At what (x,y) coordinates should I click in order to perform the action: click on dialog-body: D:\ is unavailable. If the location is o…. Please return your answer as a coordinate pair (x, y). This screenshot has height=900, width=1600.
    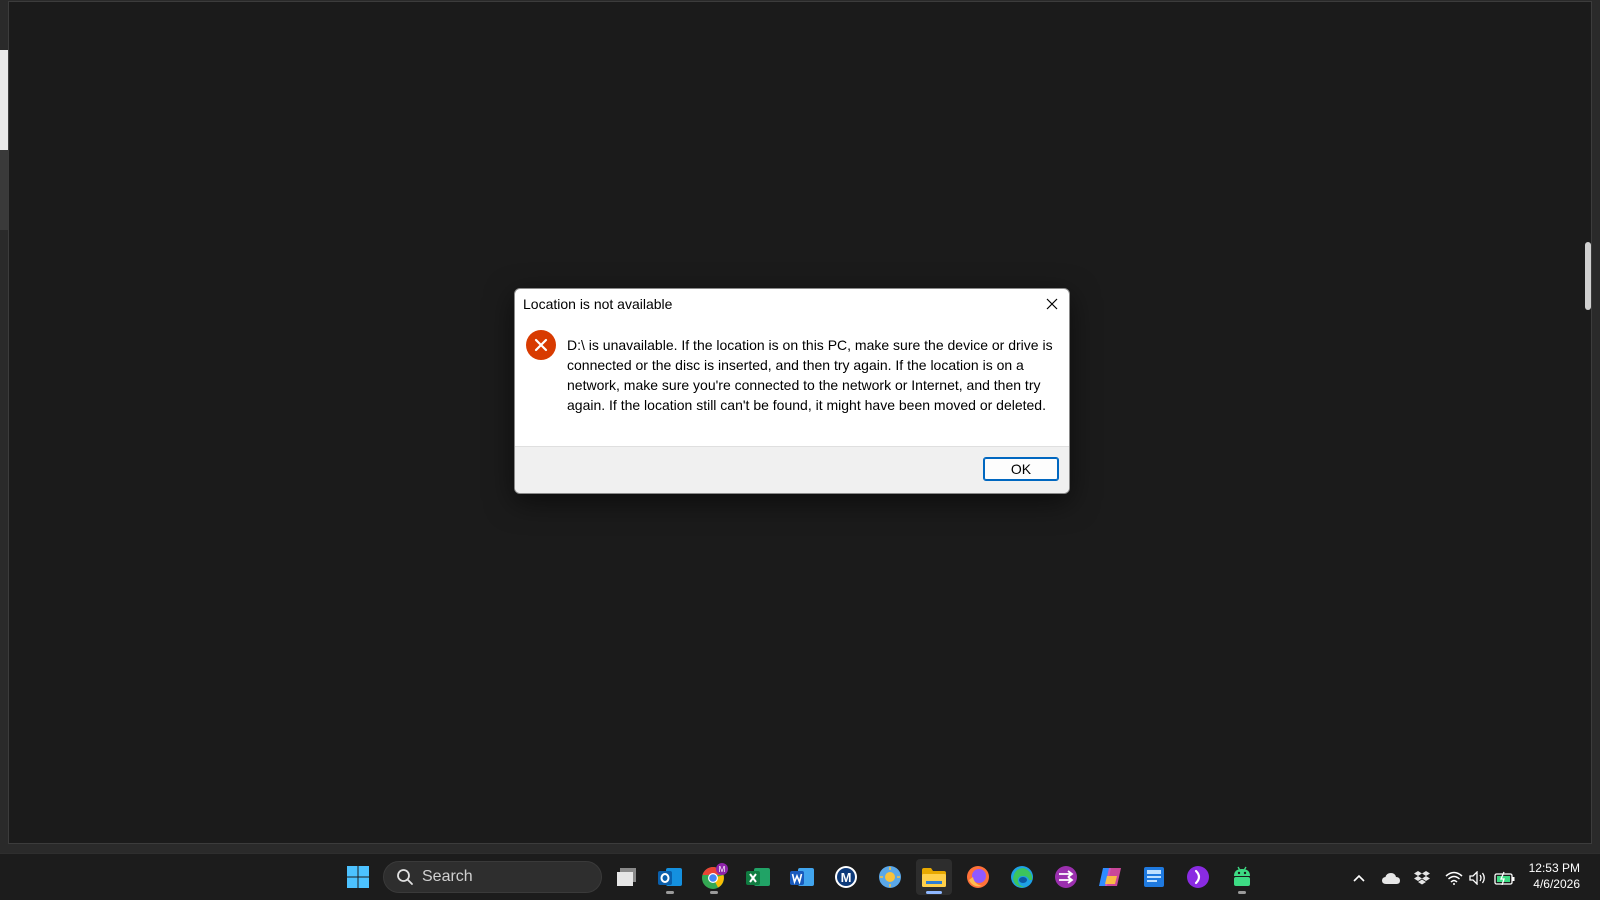
    Looking at the image, I should click on (792, 383).